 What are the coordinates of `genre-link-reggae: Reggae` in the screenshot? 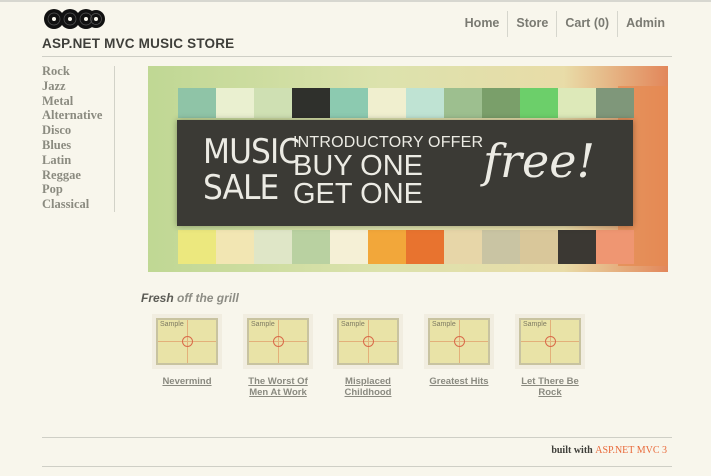 It's located at (78, 175).